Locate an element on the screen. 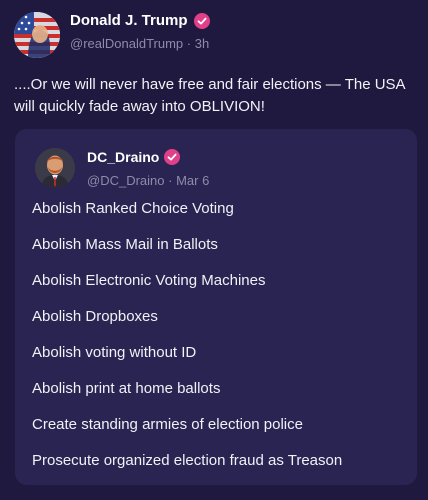 This screenshot has width=428, height=500. portrait-icon is located at coordinates (55, 168).